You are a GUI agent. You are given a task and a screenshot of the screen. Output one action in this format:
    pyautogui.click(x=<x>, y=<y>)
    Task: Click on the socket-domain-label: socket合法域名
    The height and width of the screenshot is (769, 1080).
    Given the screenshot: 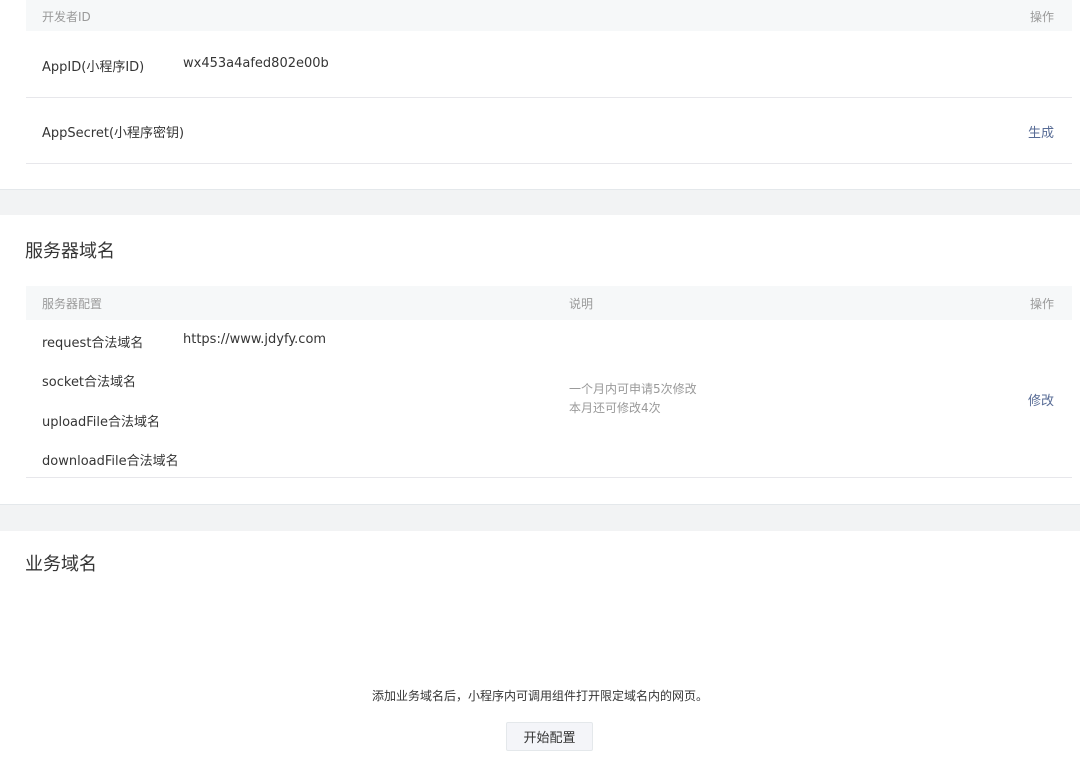 What is the action you would take?
    pyautogui.click(x=89, y=382)
    